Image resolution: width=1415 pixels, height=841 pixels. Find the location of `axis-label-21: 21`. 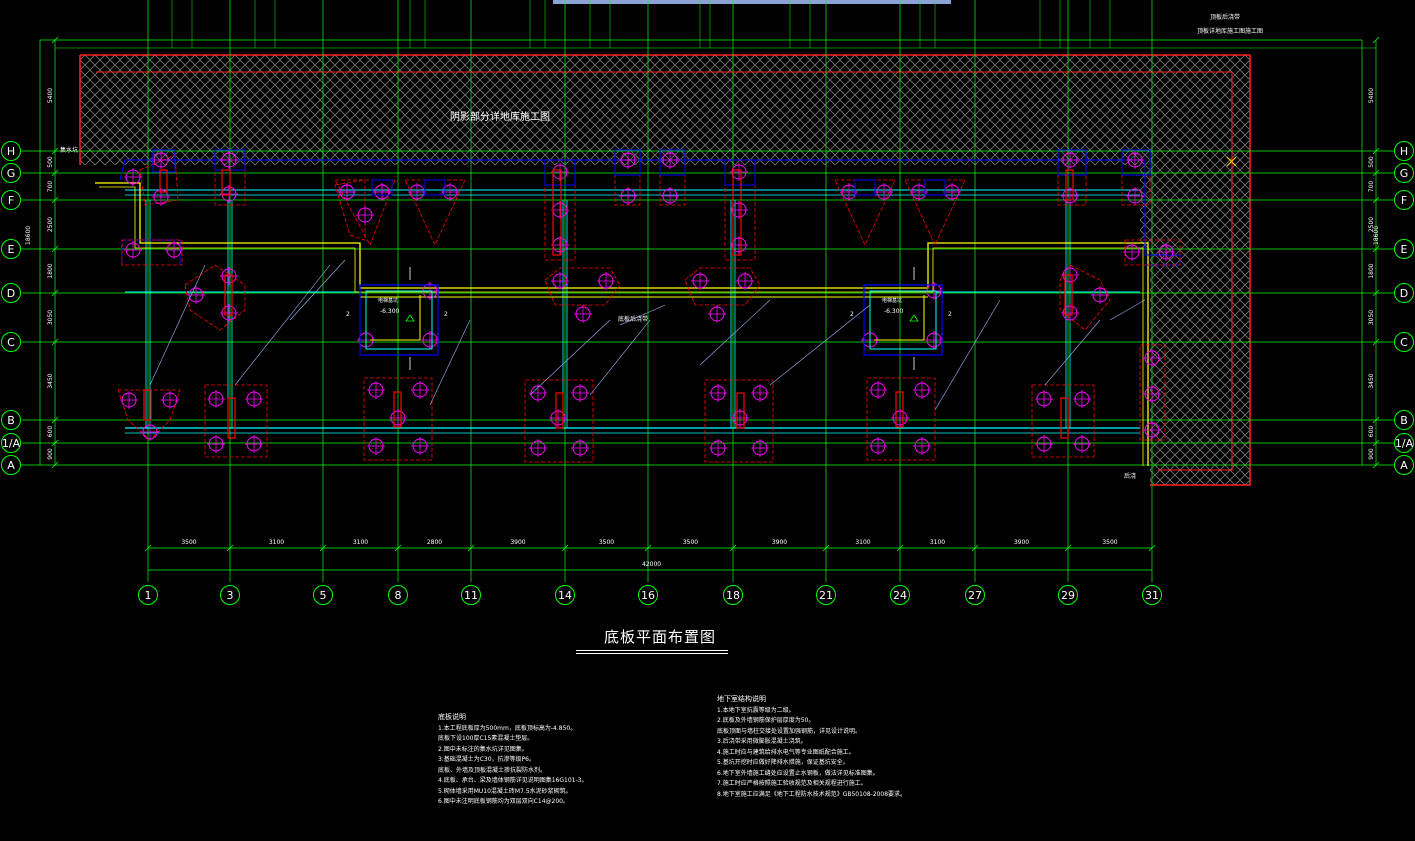

axis-label-21: 21 is located at coordinates (826, 595).